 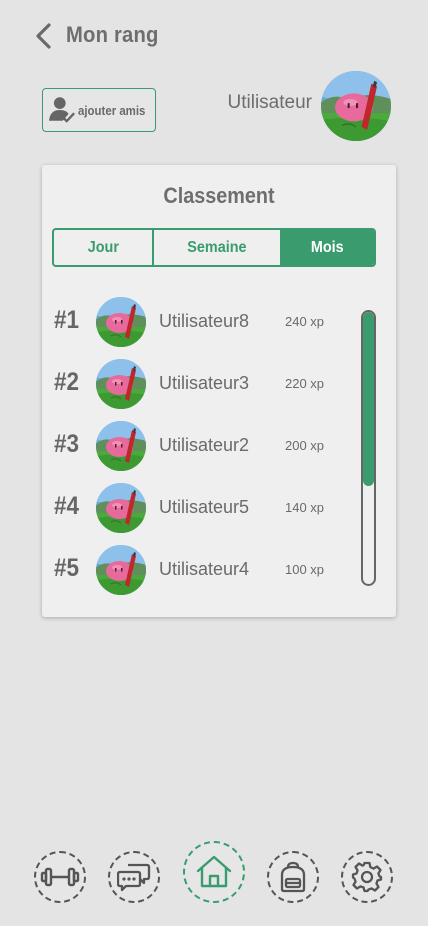 I want to click on header: Mon rang, so click(x=214, y=35).